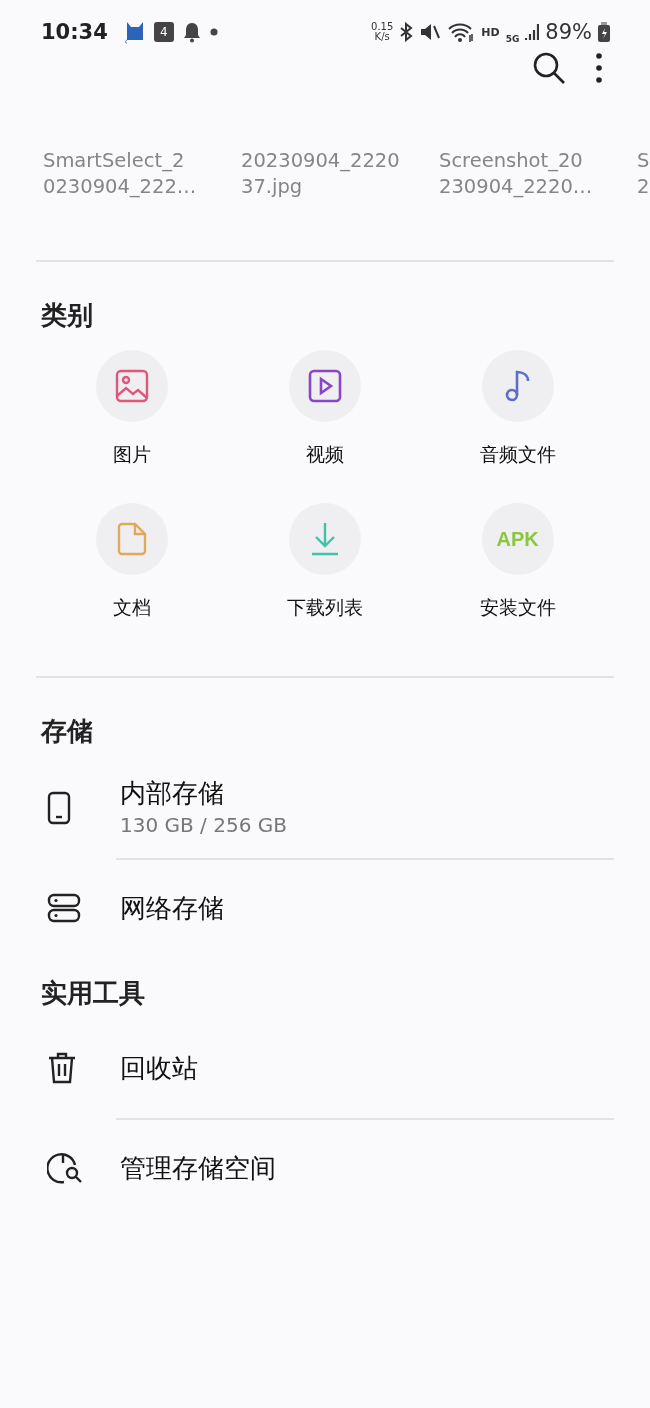  What do you see at coordinates (159, 1068) in the screenshot?
I see `list-item-title: 回收站` at bounding box center [159, 1068].